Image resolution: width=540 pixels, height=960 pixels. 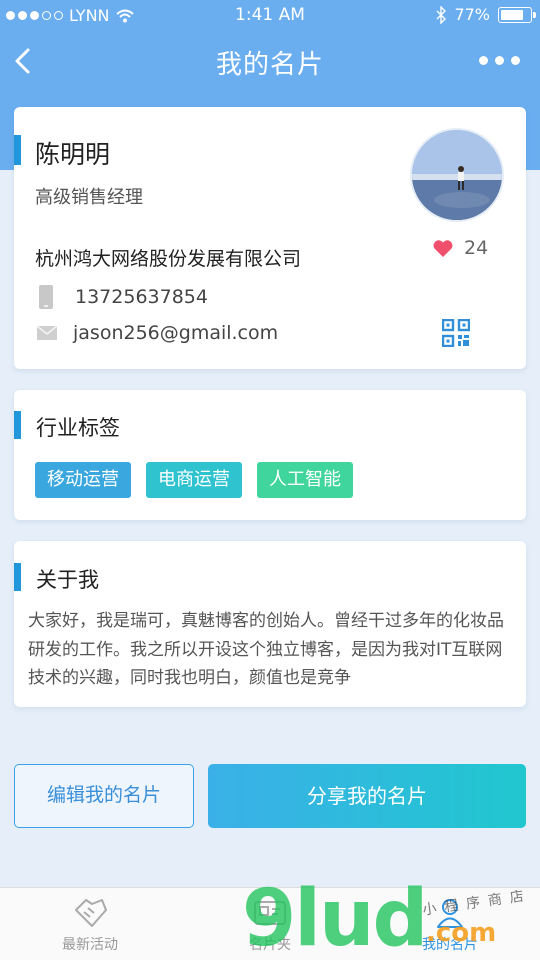 What do you see at coordinates (270, 945) in the screenshot?
I see `tab-label-card-holder: 名片夹` at bounding box center [270, 945].